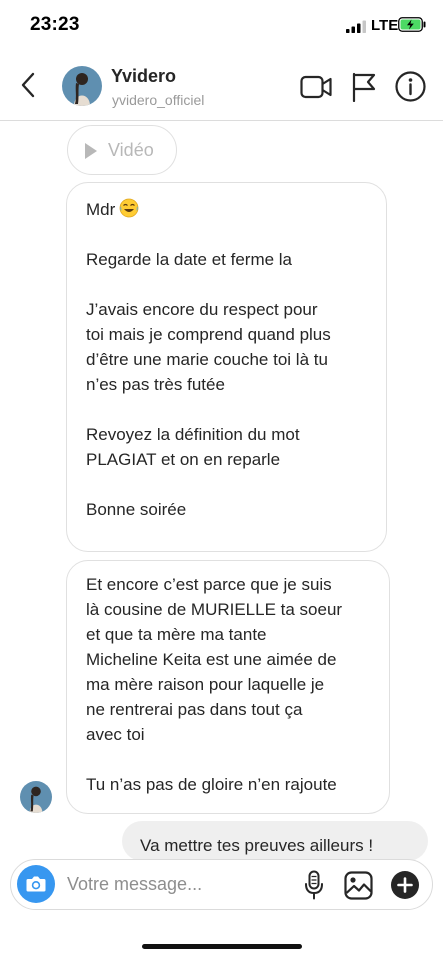  Describe the element at coordinates (314, 885) in the screenshot. I see `microphone-icon` at that location.